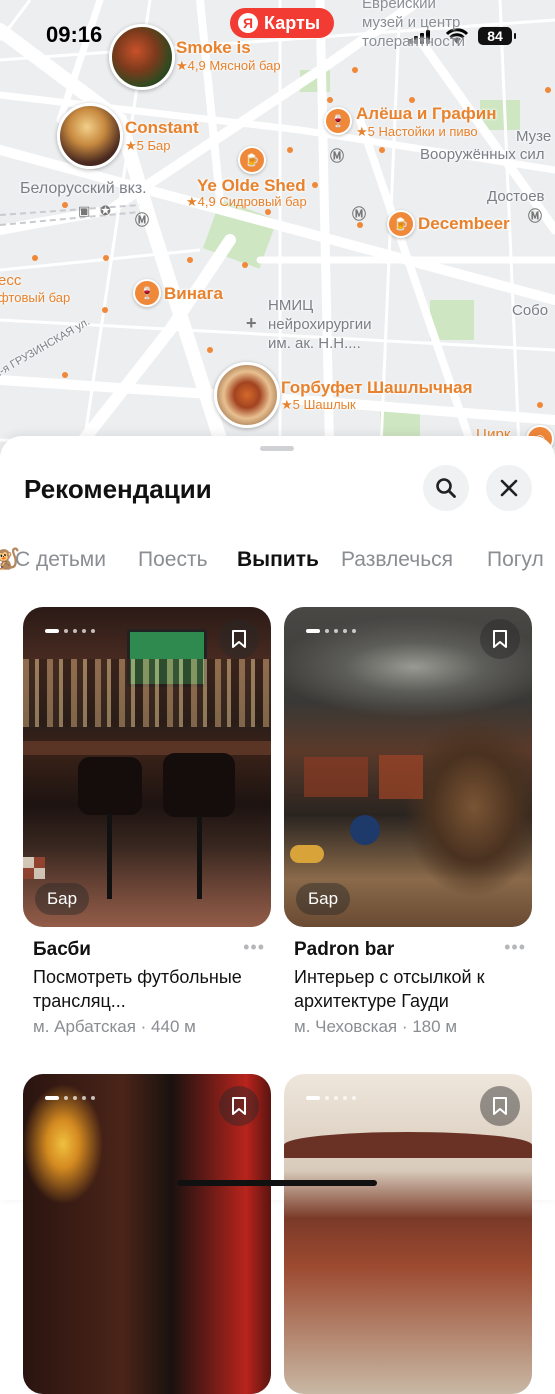 This screenshot has height=1394, width=555. What do you see at coordinates (344, 950) in the screenshot?
I see `place-title: Padron bar` at bounding box center [344, 950].